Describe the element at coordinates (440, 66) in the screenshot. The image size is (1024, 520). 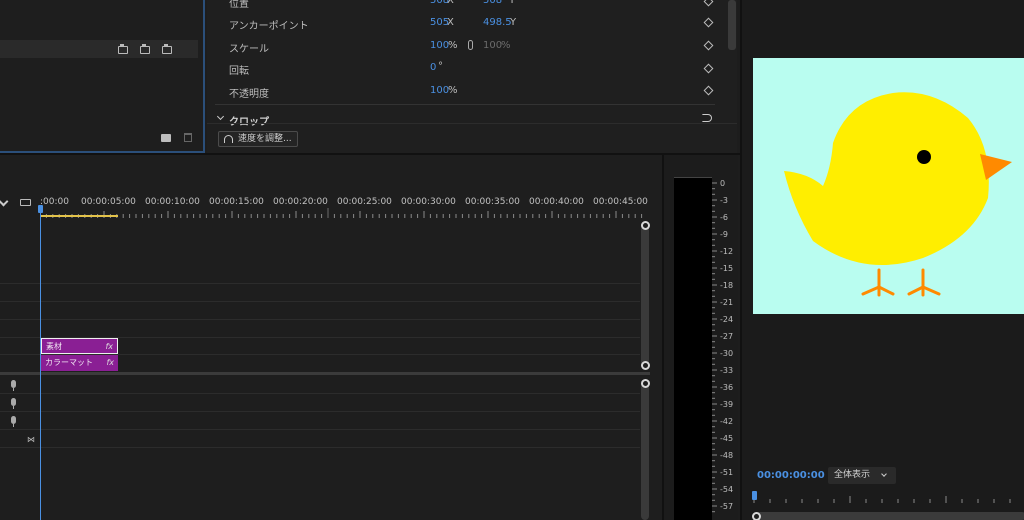
I see `unit-degree: °` at that location.